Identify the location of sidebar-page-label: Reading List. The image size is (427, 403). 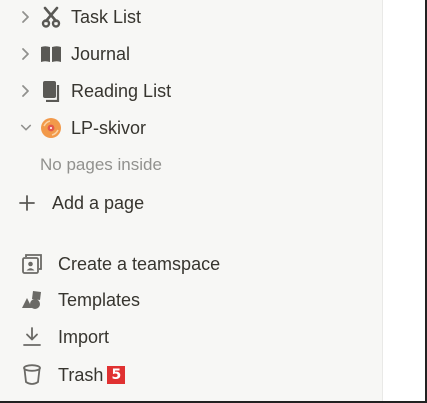
(121, 90).